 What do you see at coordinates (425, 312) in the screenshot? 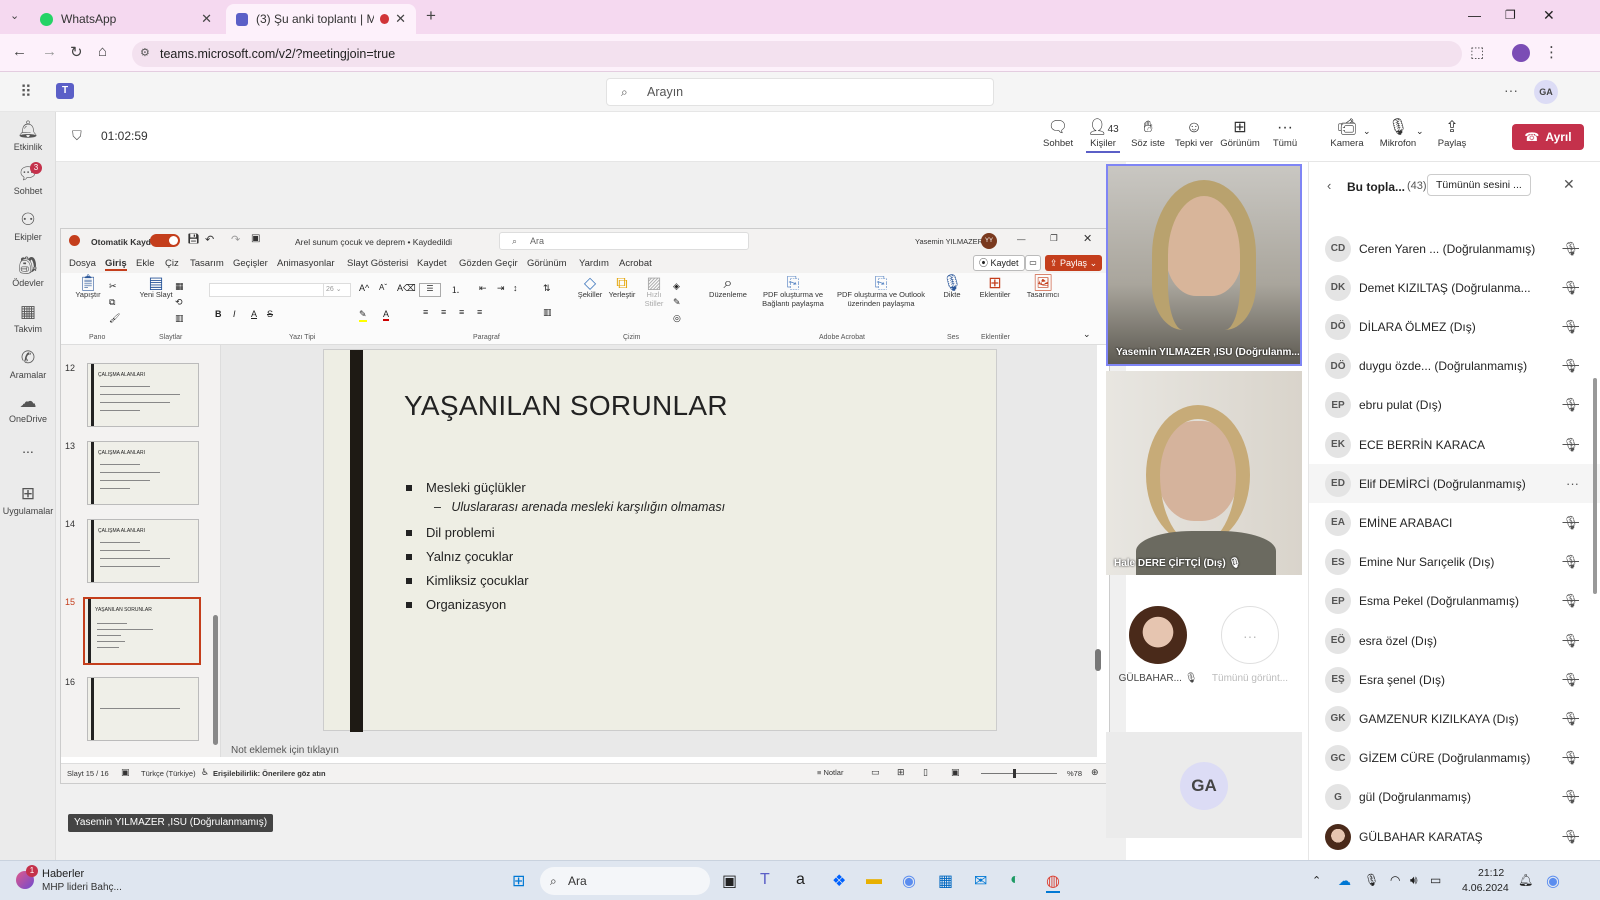
I see `align-left-icon: ≡` at bounding box center [425, 312].